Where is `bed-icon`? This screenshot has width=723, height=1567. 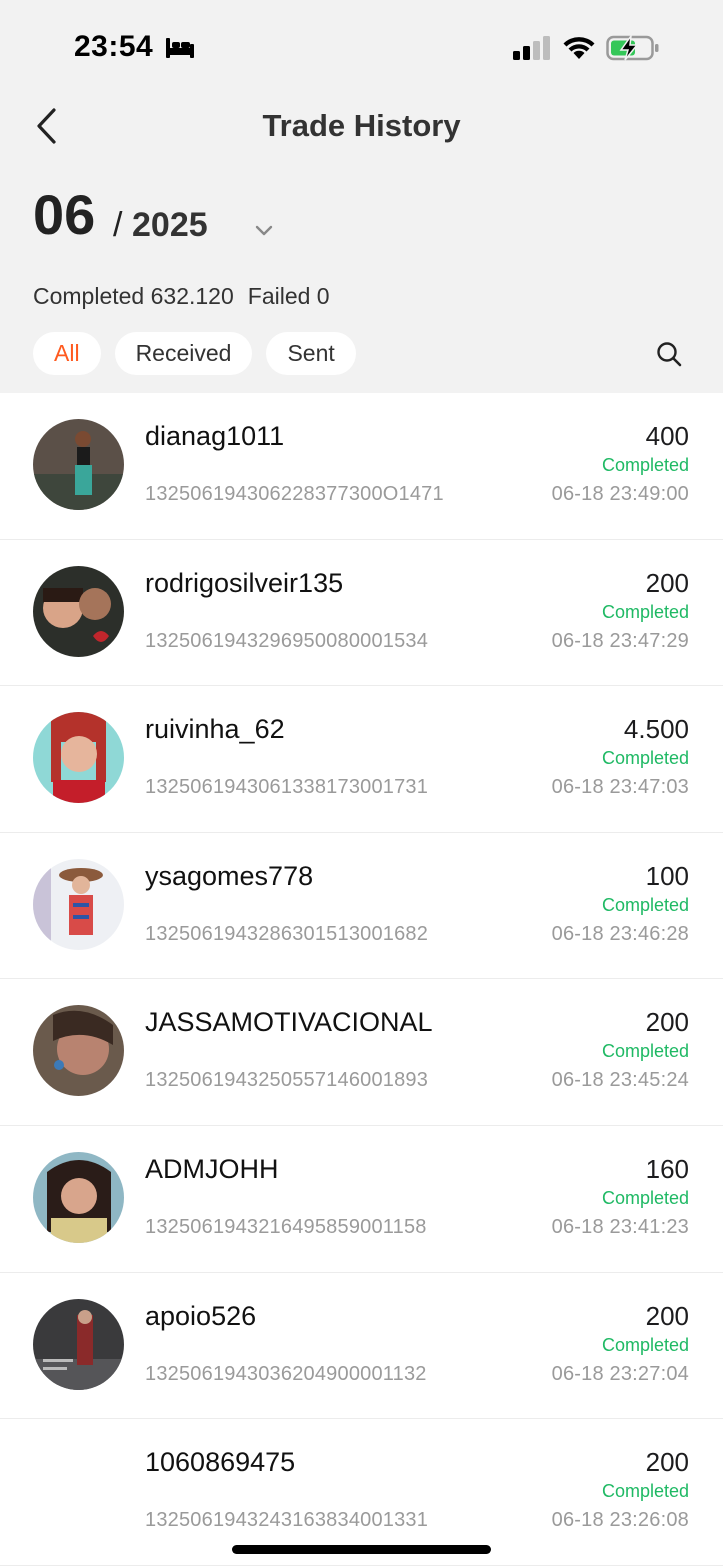
bed-icon is located at coordinates (180, 48).